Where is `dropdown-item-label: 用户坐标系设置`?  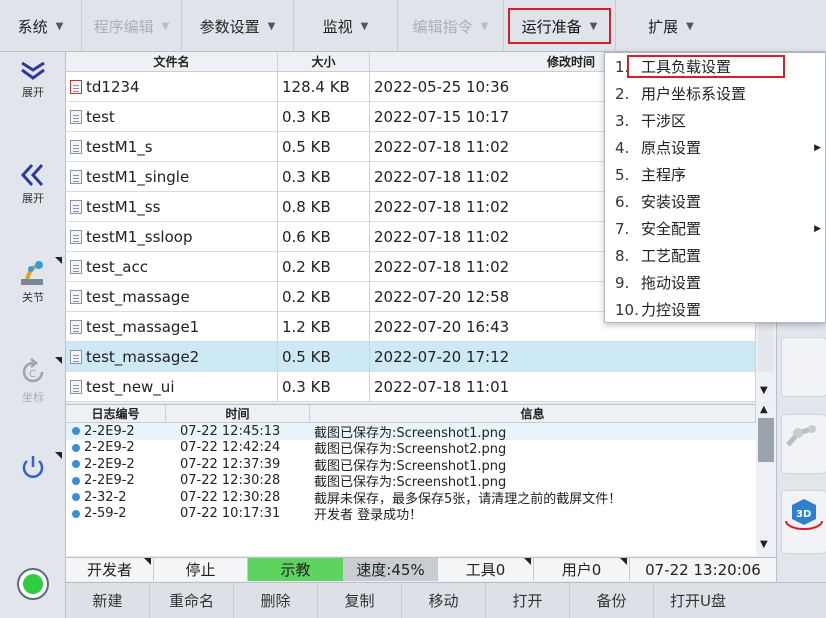
dropdown-item-label: 用户坐标系设置 is located at coordinates (694, 94).